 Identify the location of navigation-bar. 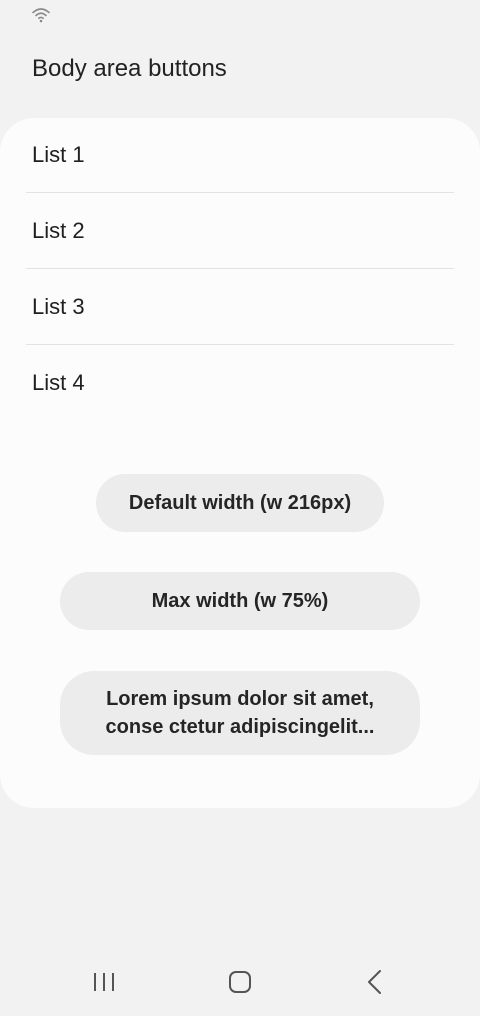
(240, 983).